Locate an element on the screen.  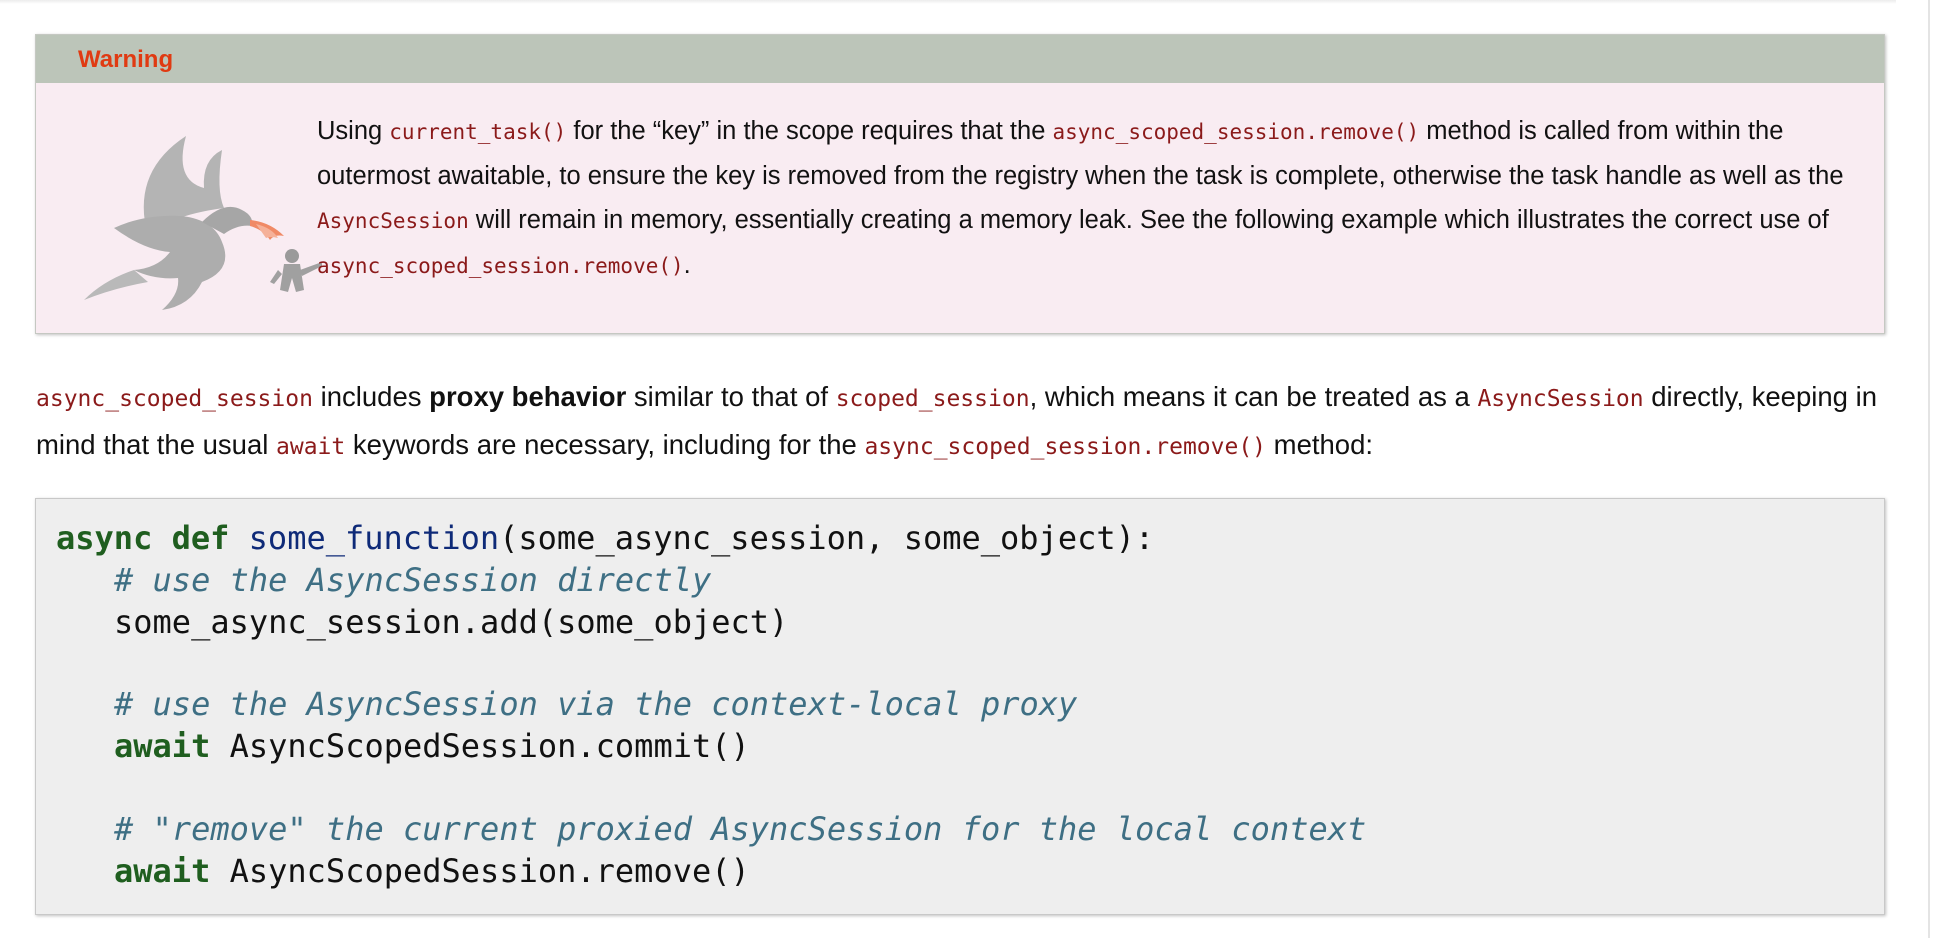
code-text: some_async_session.add(some_object) is located at coordinates (451, 622).